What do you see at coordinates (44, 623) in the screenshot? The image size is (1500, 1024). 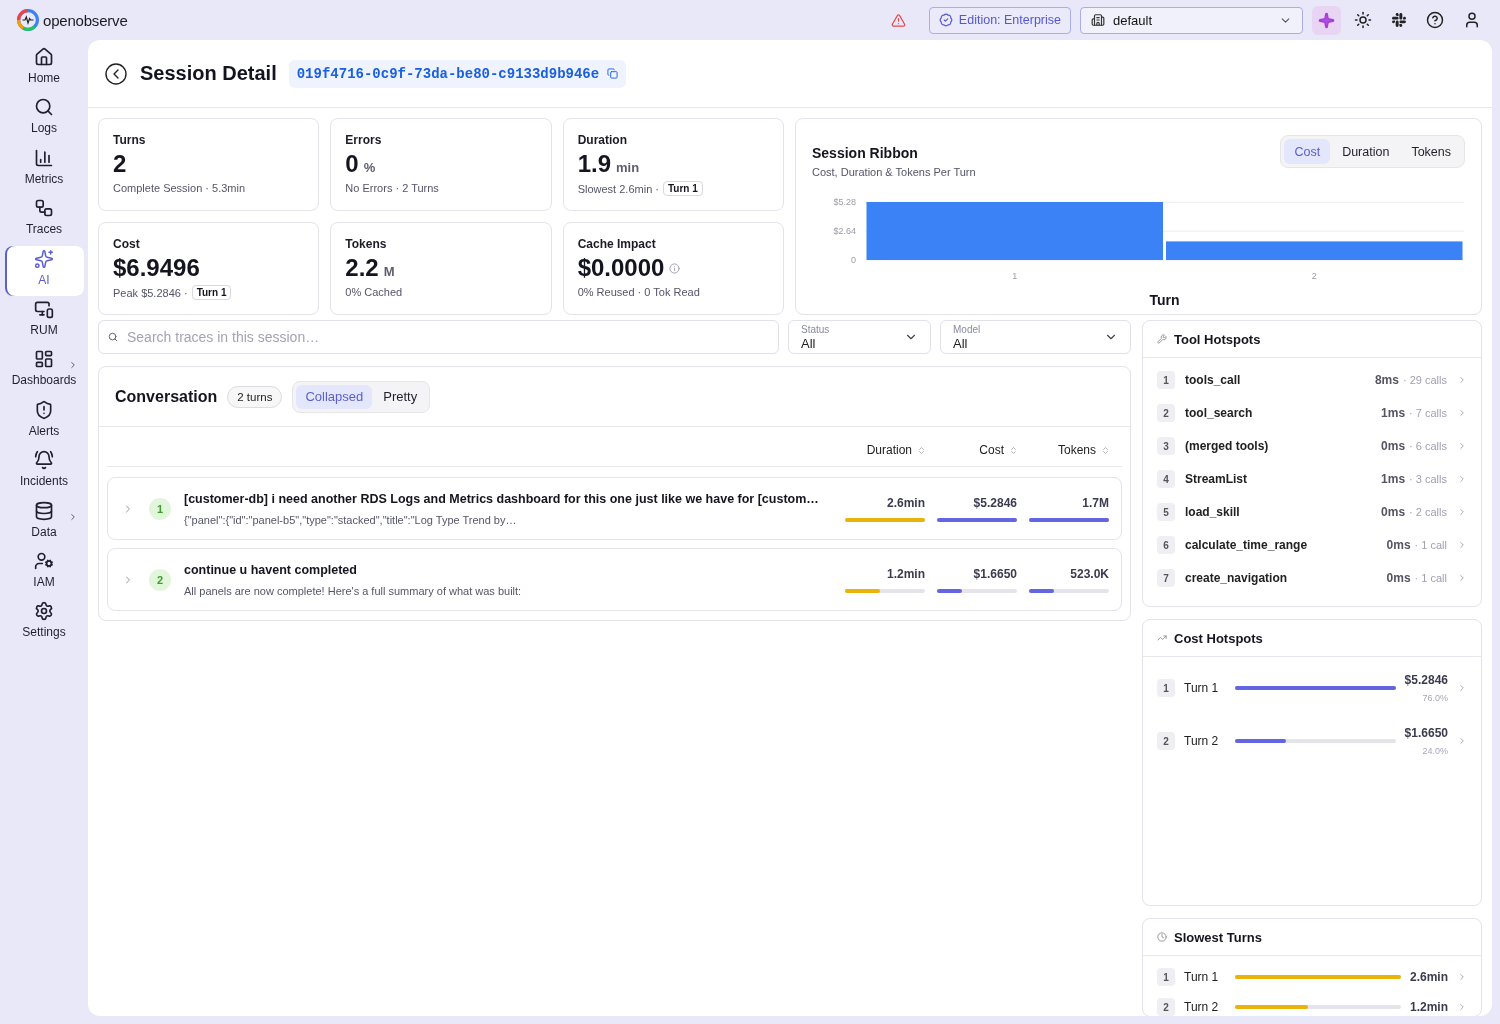 I see `nav-item: Settings` at bounding box center [44, 623].